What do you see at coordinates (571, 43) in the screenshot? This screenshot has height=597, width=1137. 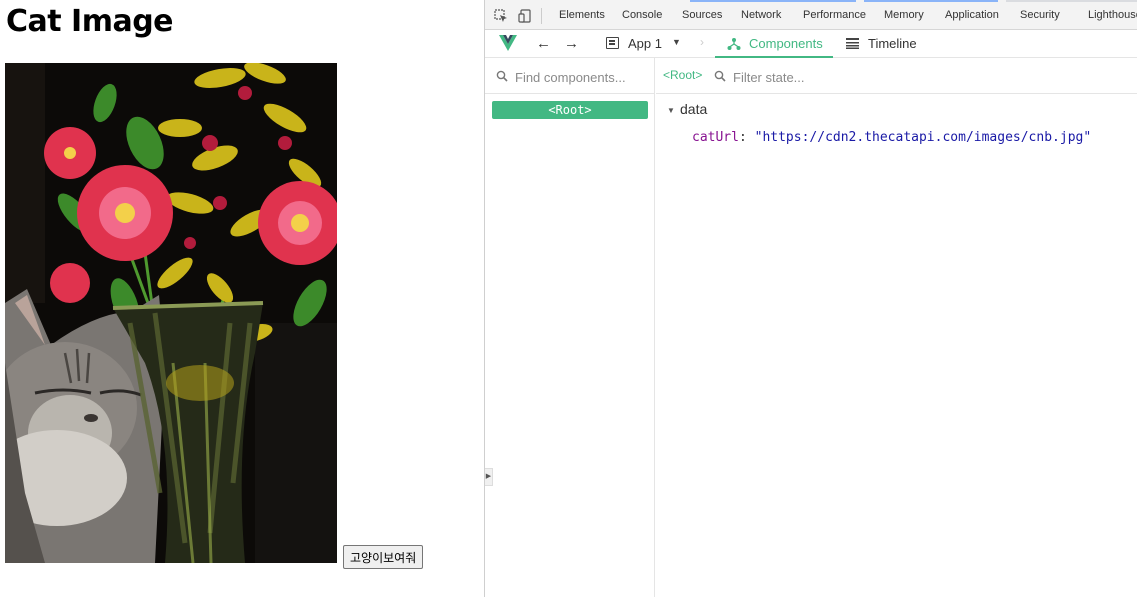 I see `forward-arrow-icon: →` at bounding box center [571, 43].